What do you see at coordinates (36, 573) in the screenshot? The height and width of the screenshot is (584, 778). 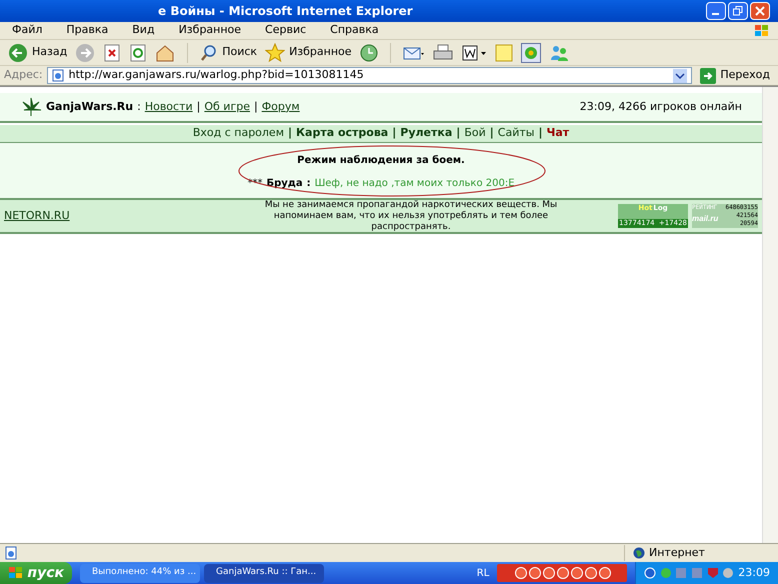 I see `start-button: пуск` at bounding box center [36, 573].